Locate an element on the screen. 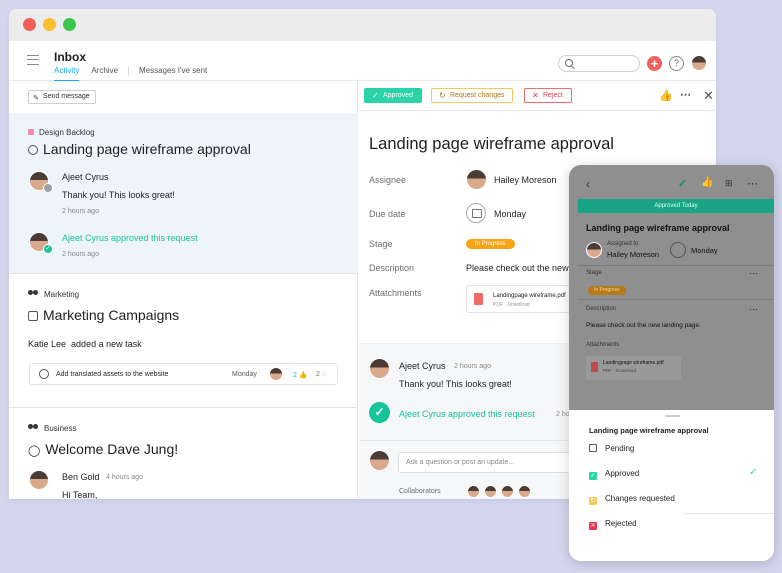 This screenshot has width=782, height=573. back-chevron-icon: ‹ is located at coordinates (588, 184).